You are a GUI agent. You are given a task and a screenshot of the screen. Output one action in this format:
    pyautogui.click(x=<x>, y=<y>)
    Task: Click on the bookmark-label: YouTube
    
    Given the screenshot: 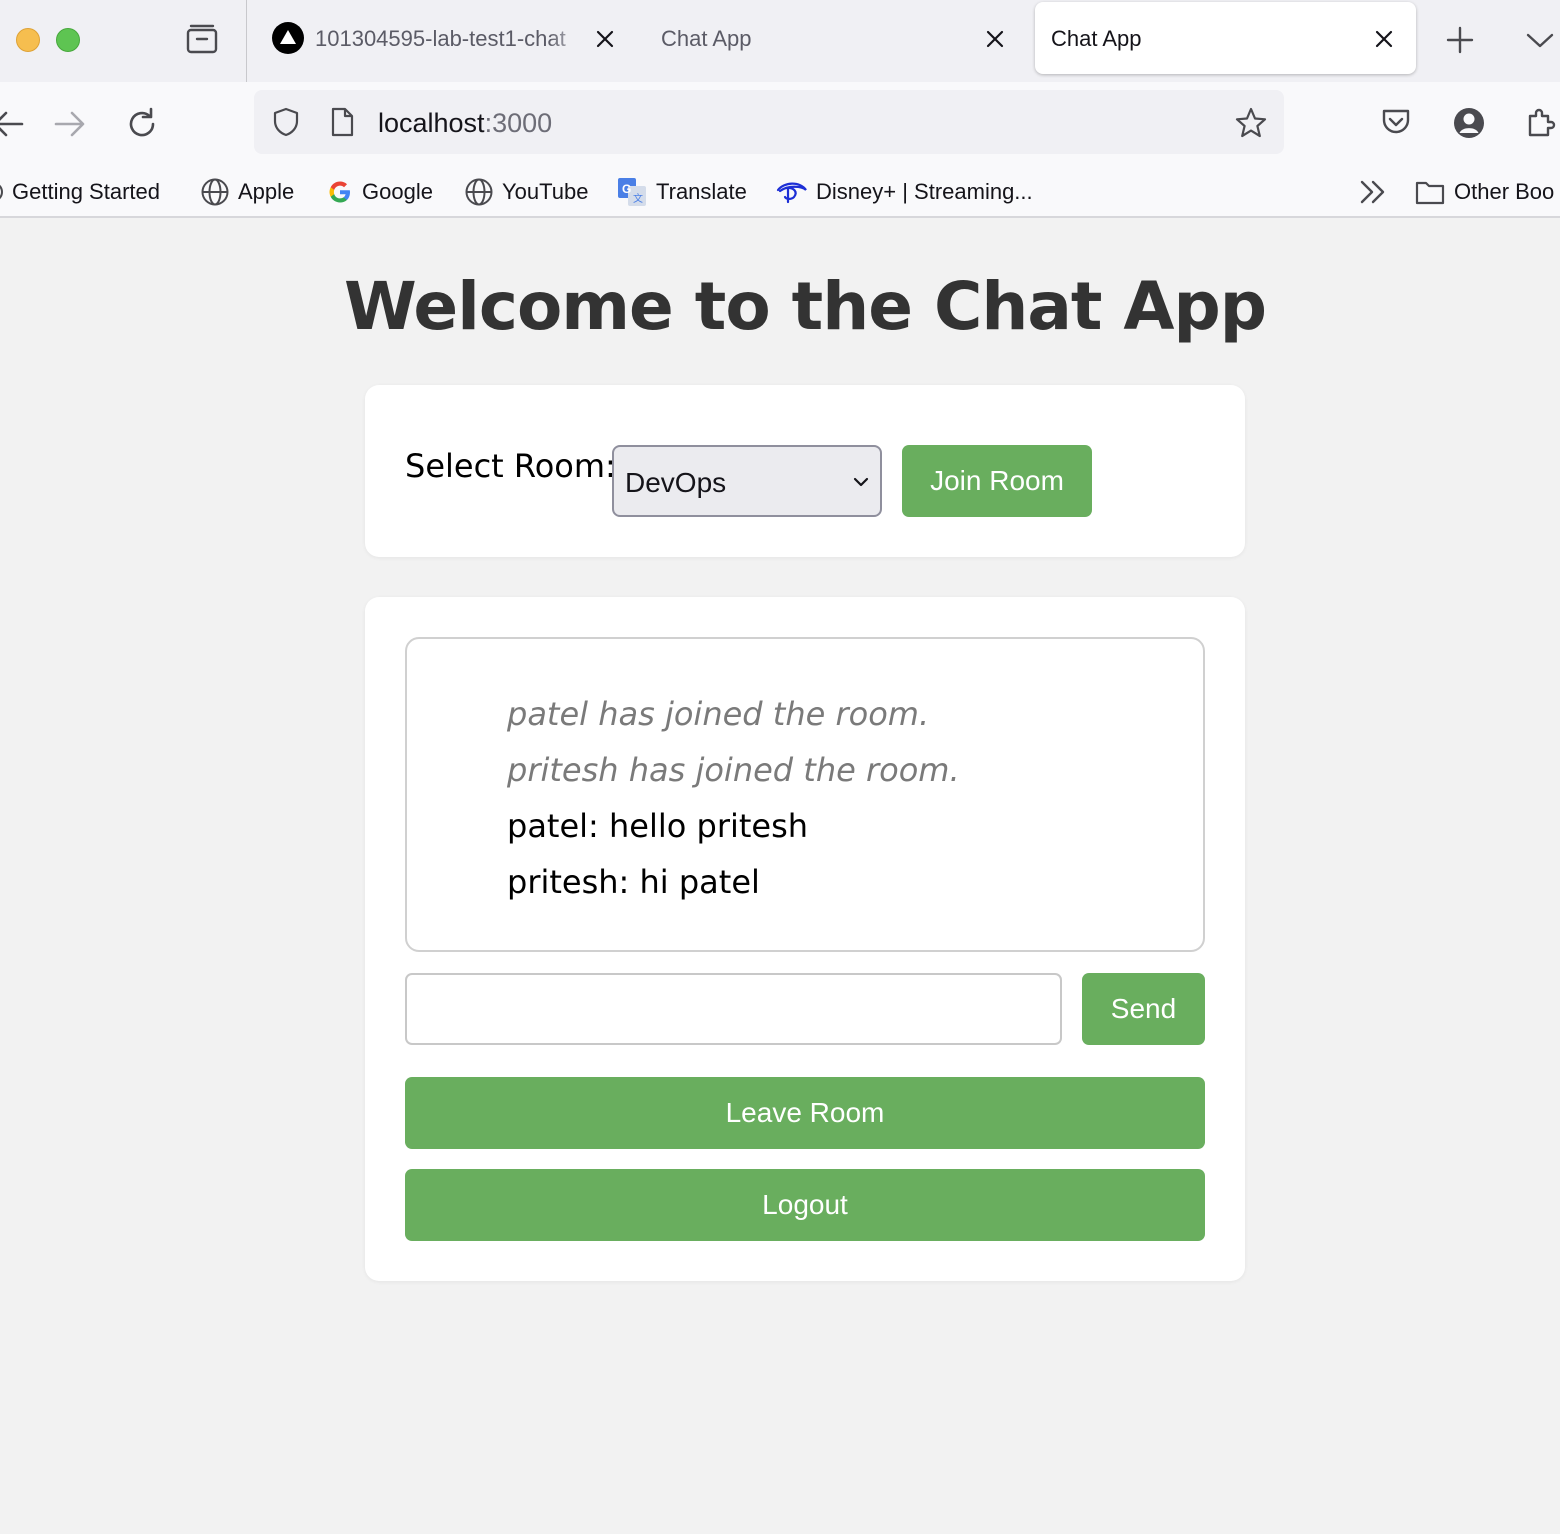 What is the action you would take?
    pyautogui.click(x=545, y=191)
    